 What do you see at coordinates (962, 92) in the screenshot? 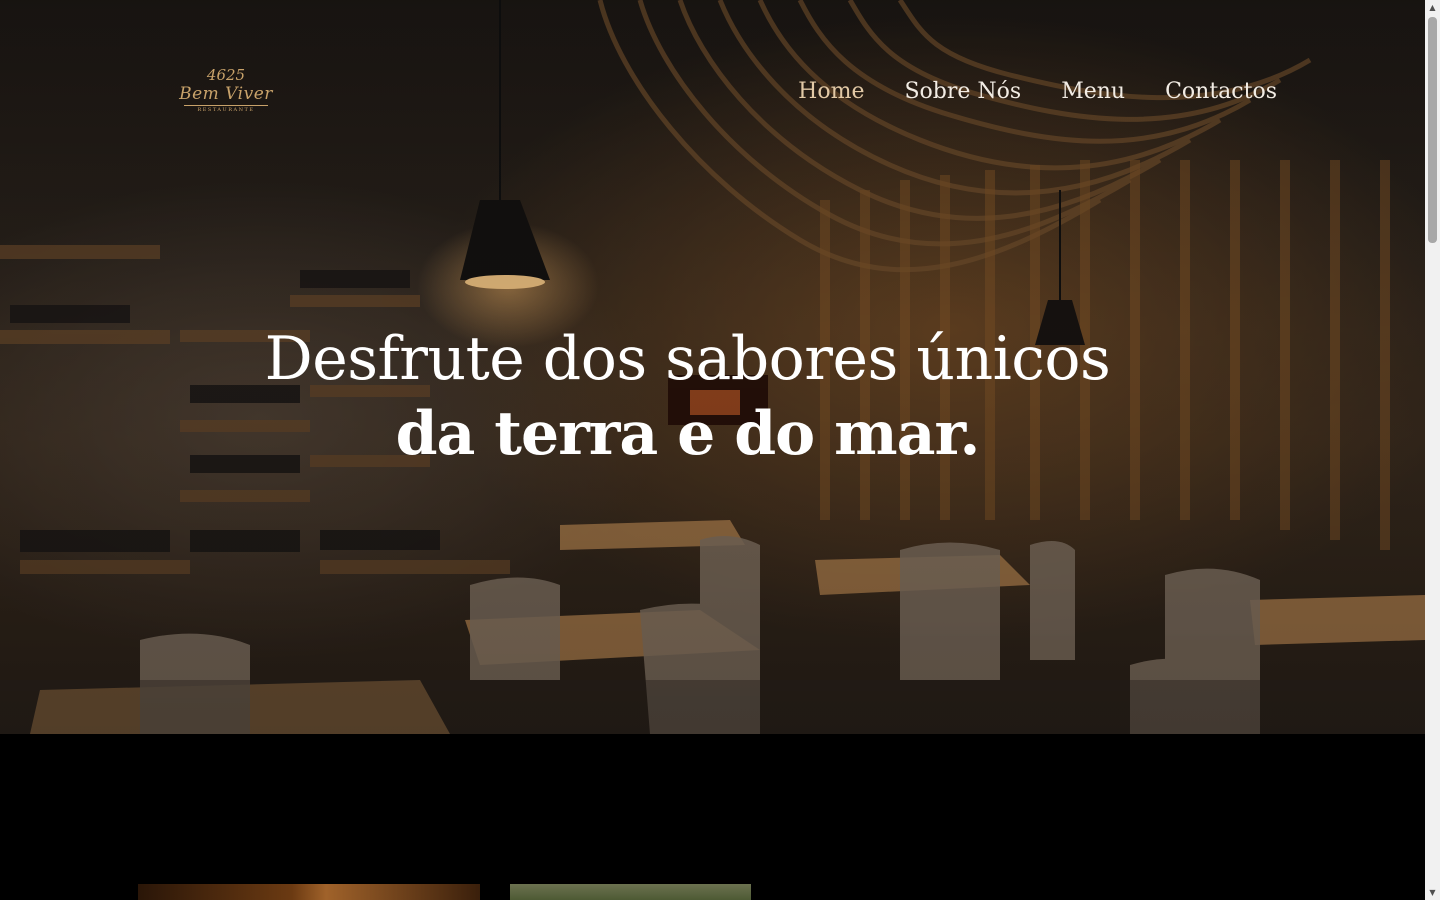
I see `nav-item-sobre-nos: Sobre Nós` at bounding box center [962, 92].